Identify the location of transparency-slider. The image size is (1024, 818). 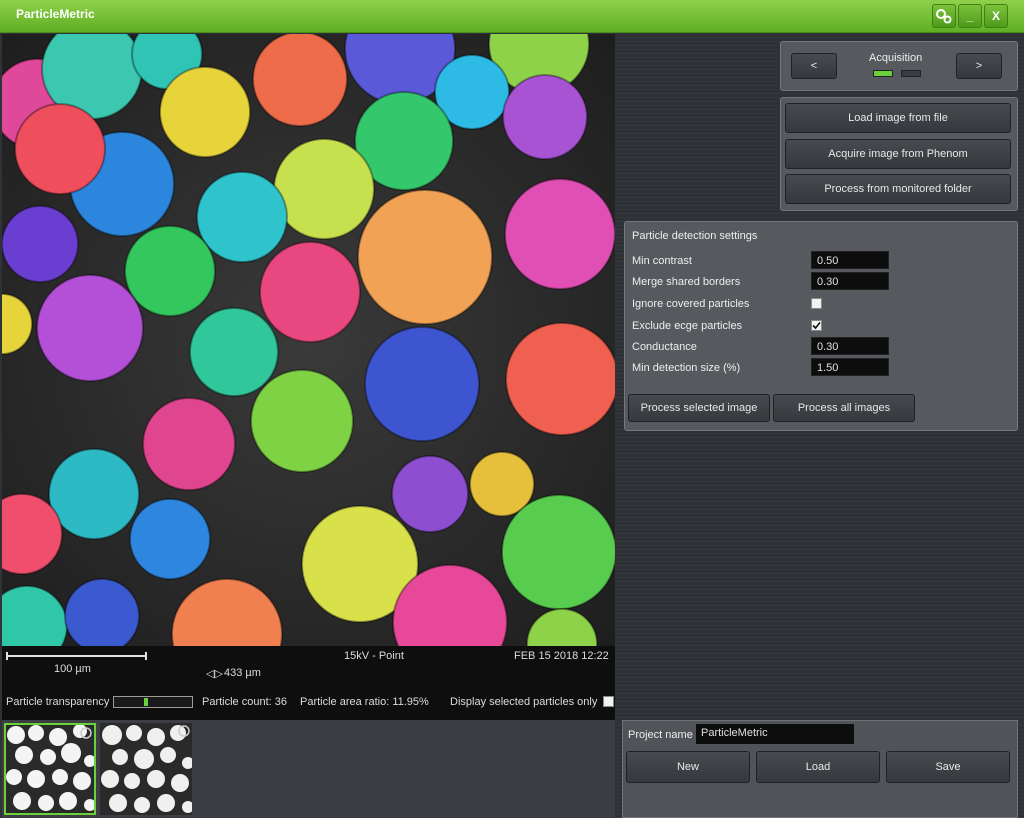
(153, 702).